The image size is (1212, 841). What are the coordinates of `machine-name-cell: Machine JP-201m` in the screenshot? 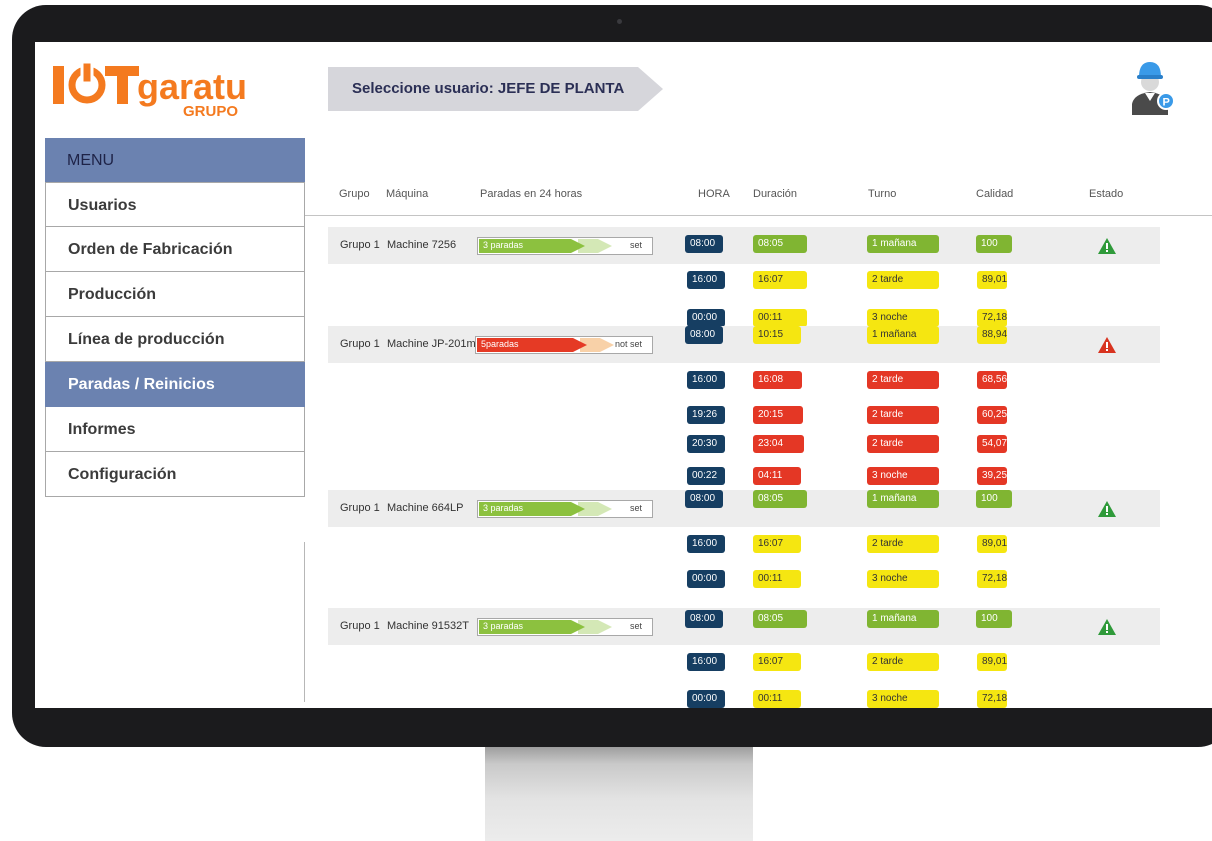 It's located at (431, 344).